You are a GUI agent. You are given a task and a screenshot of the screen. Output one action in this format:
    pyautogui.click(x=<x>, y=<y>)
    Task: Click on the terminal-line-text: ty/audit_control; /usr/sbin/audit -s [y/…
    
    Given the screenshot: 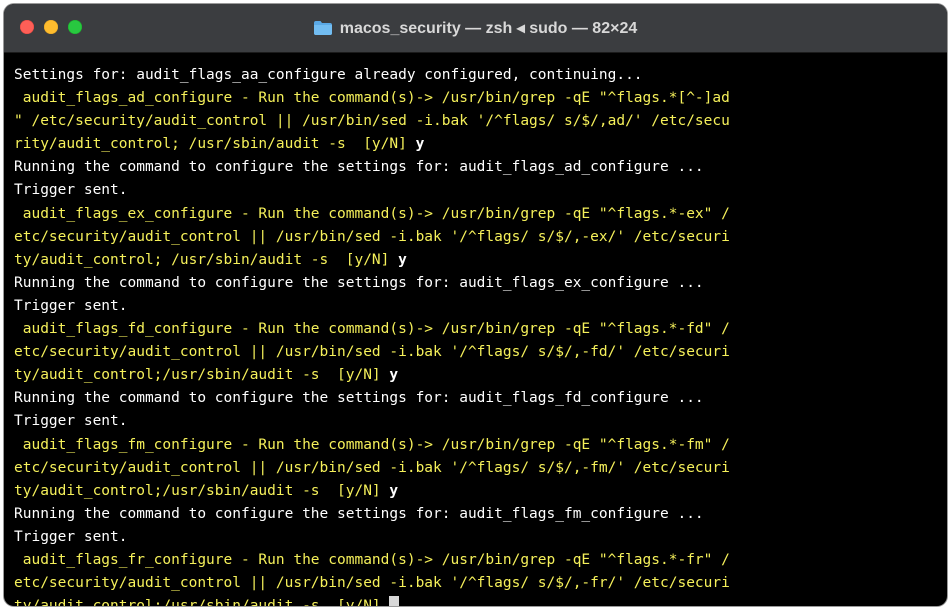 What is the action you would take?
    pyautogui.click(x=206, y=259)
    